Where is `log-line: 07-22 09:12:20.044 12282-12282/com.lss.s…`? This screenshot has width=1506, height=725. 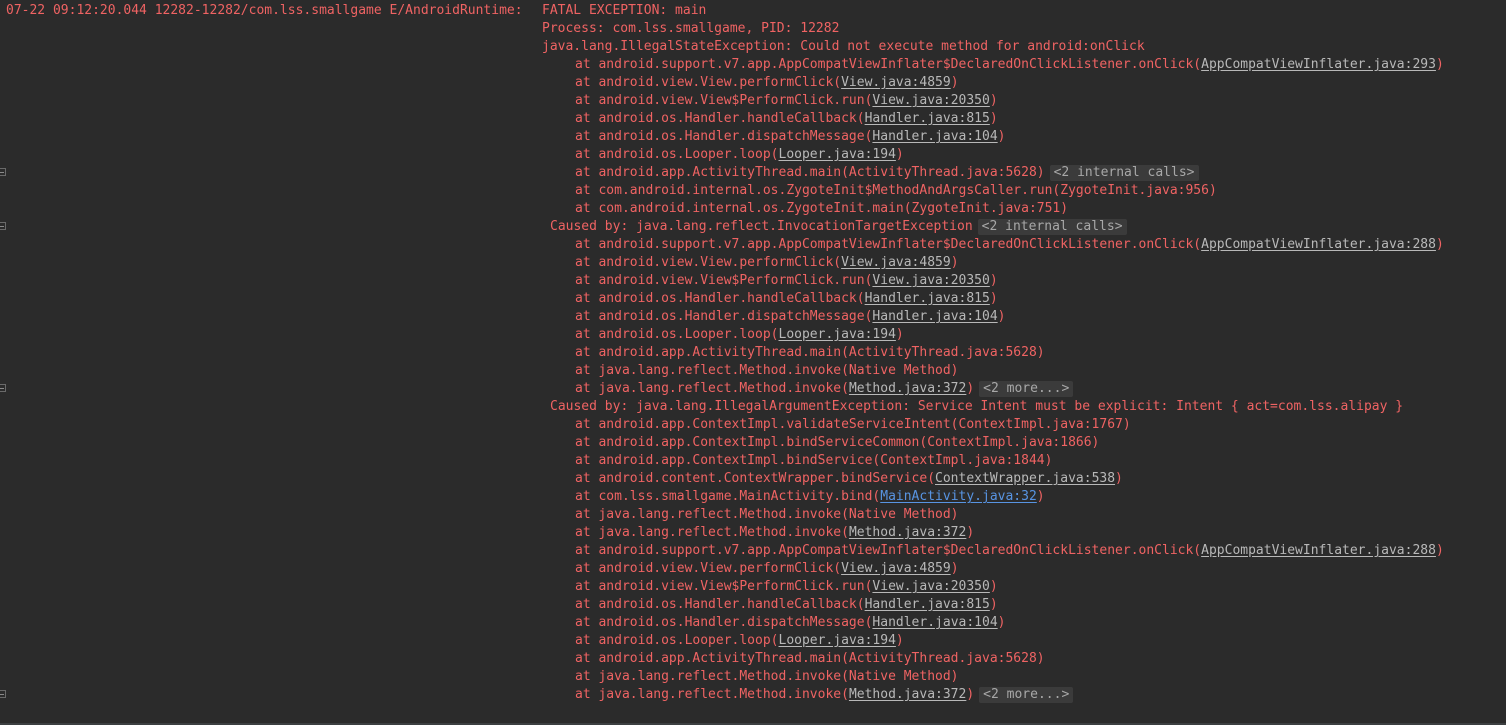 log-line: 07-22 09:12:20.044 12282-12282/com.lss.s… is located at coordinates (753, 11).